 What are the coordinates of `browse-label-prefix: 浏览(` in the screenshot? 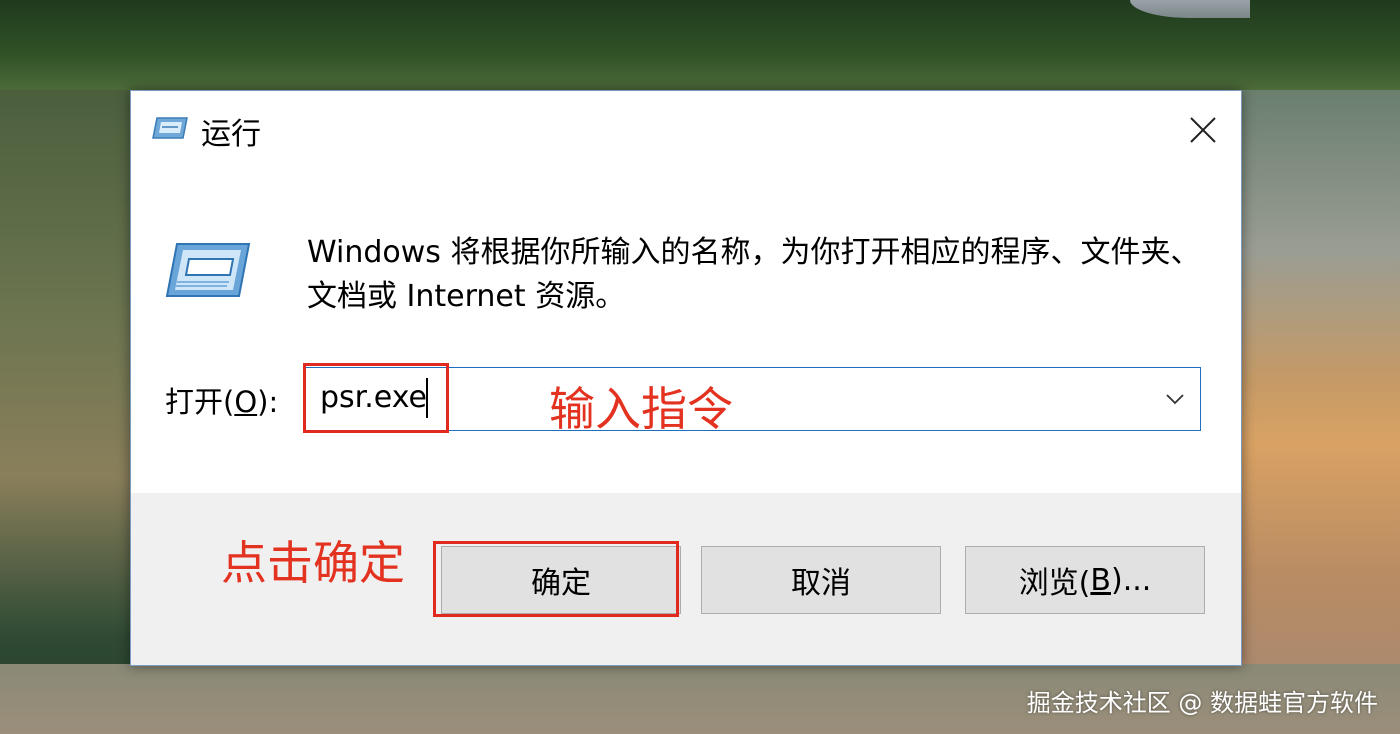 It's located at (1054, 583).